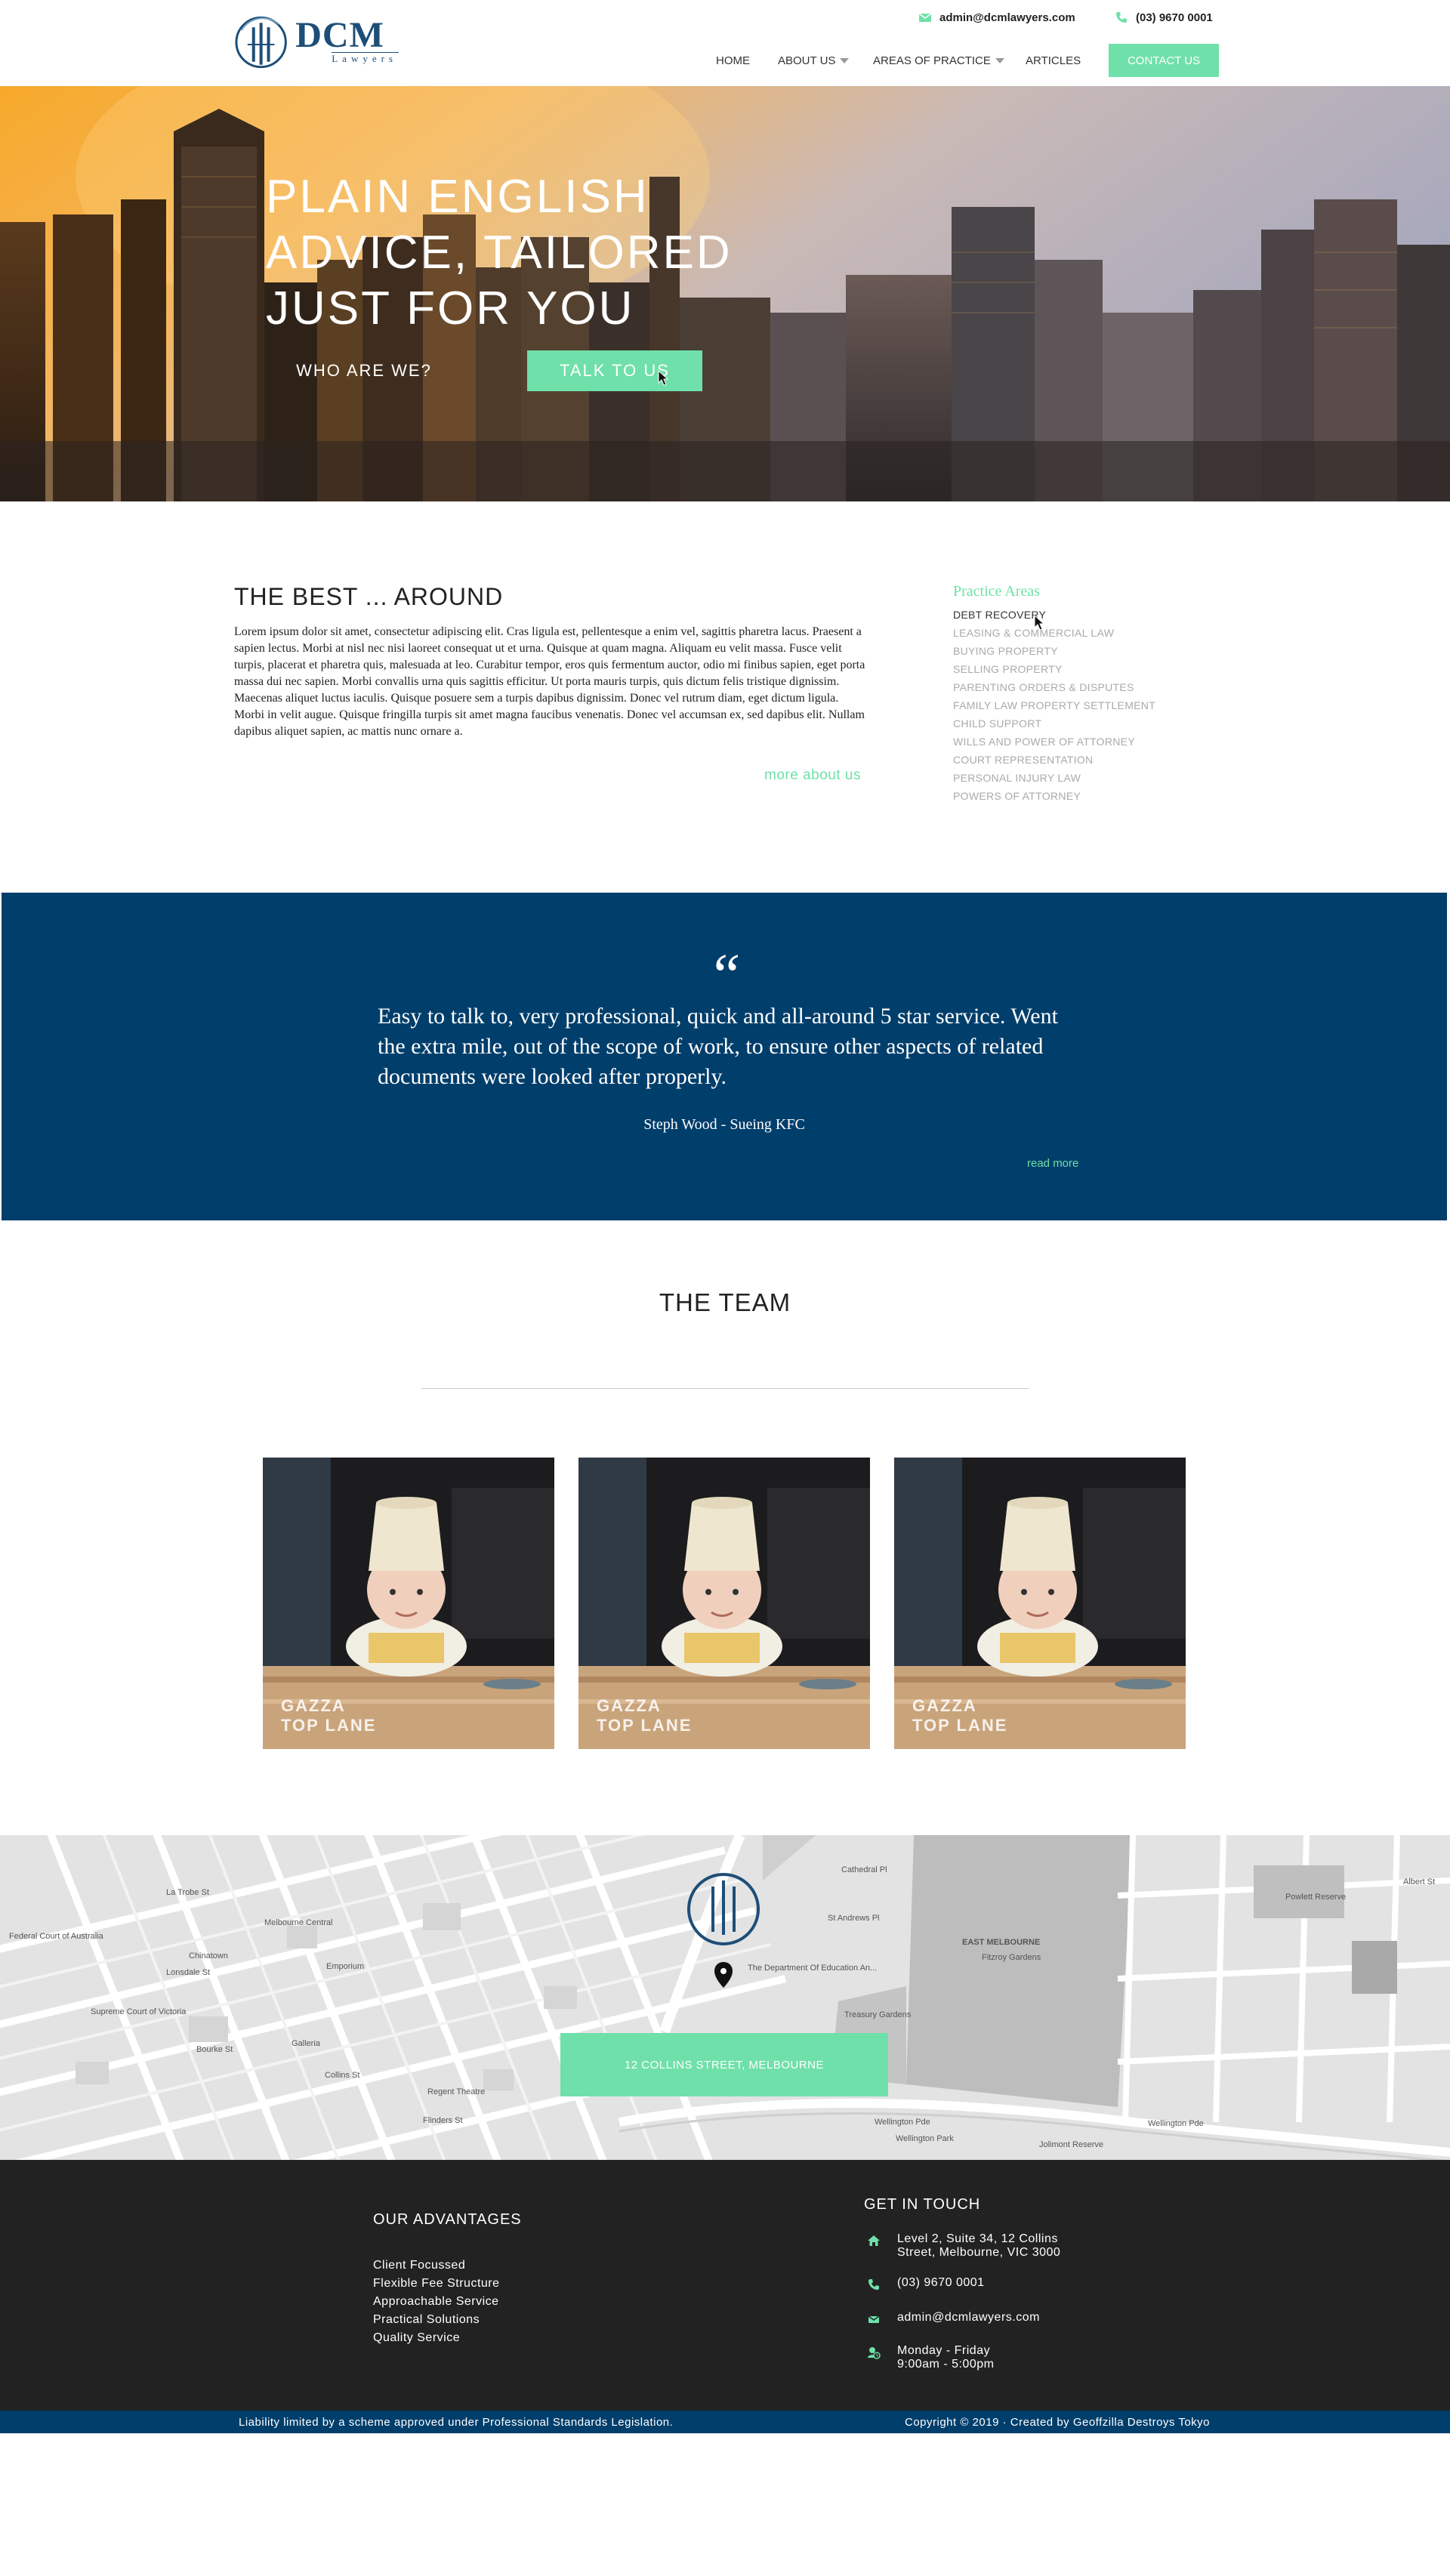  I want to click on practice-area-item: LEASING & COMMERCIAL LAW, so click(1054, 633).